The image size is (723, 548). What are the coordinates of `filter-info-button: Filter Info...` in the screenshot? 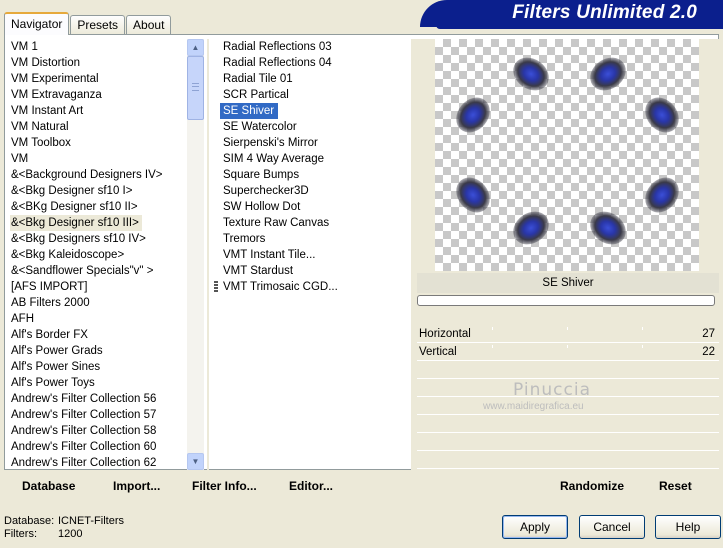 It's located at (224, 486).